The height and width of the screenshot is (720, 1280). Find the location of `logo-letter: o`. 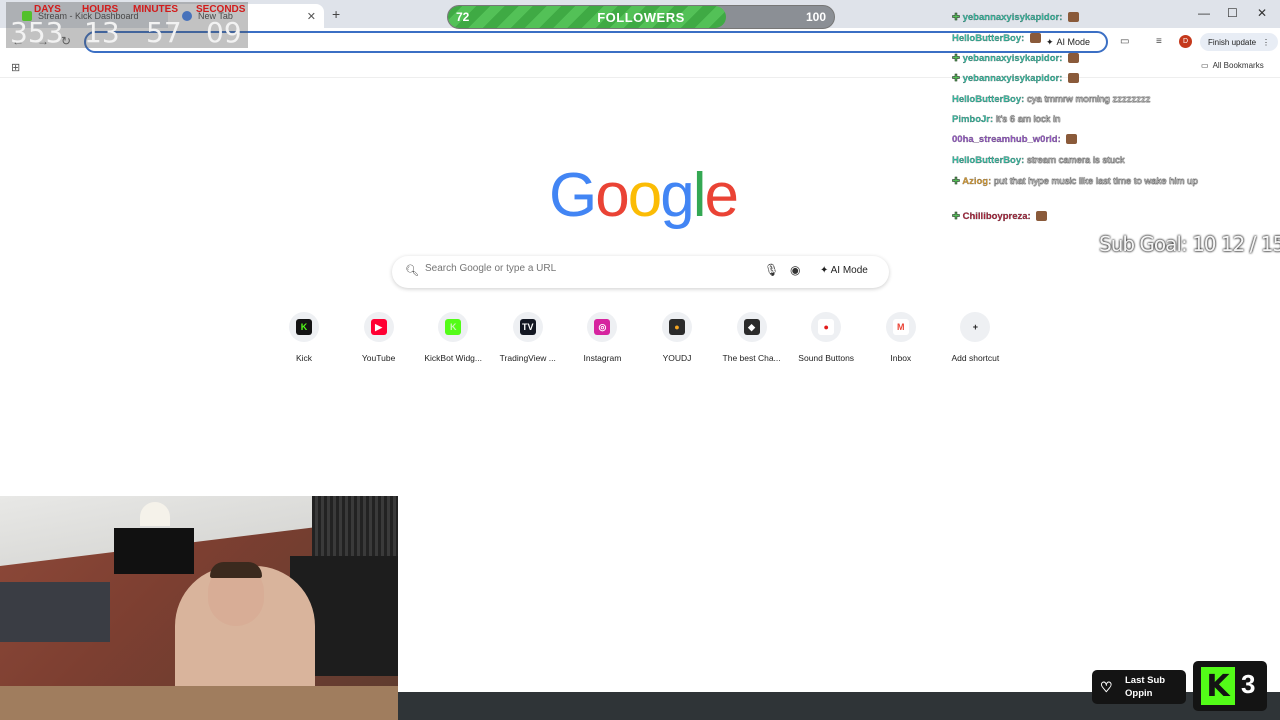

logo-letter: o is located at coordinates (612, 195).